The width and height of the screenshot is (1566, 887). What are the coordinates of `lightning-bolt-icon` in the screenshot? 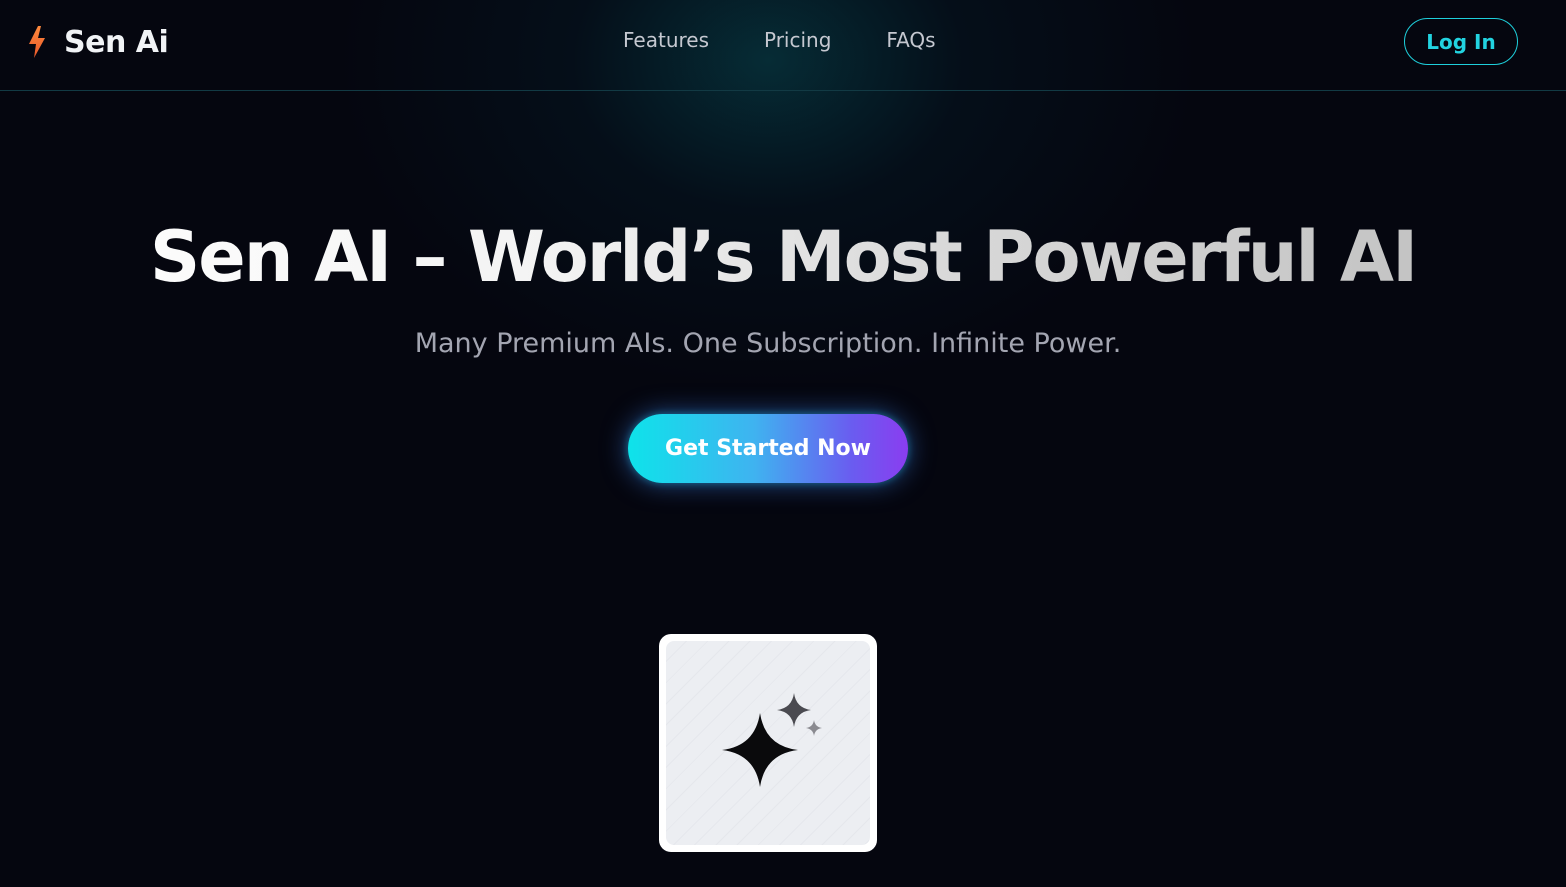 It's located at (37, 42).